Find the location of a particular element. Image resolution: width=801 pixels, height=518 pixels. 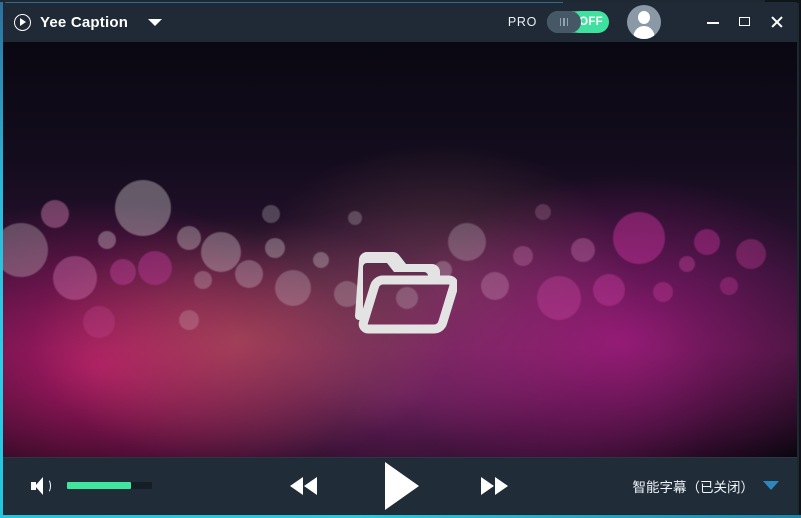

play-circle-icon is located at coordinates (22, 22).